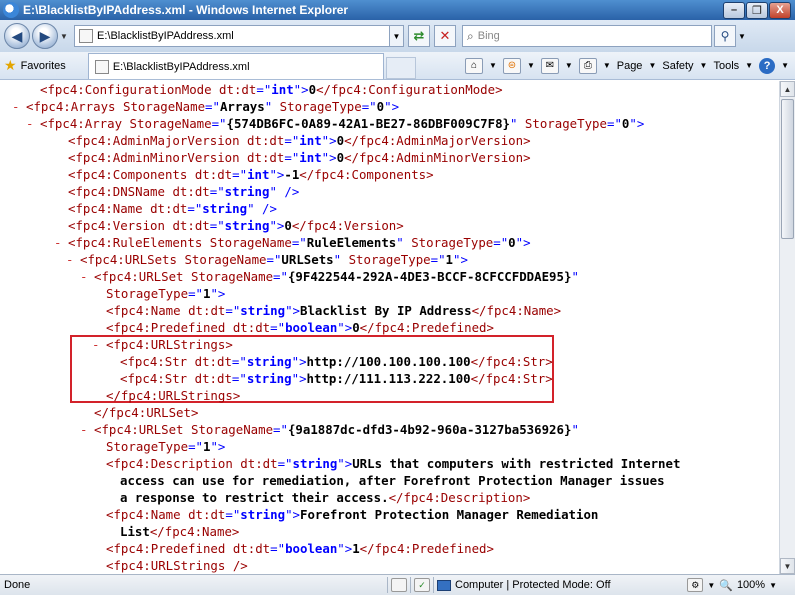 The width and height of the screenshot is (795, 595). Describe the element at coordinates (422, 585) in the screenshot. I see `protection-status-icon: ✓` at that location.